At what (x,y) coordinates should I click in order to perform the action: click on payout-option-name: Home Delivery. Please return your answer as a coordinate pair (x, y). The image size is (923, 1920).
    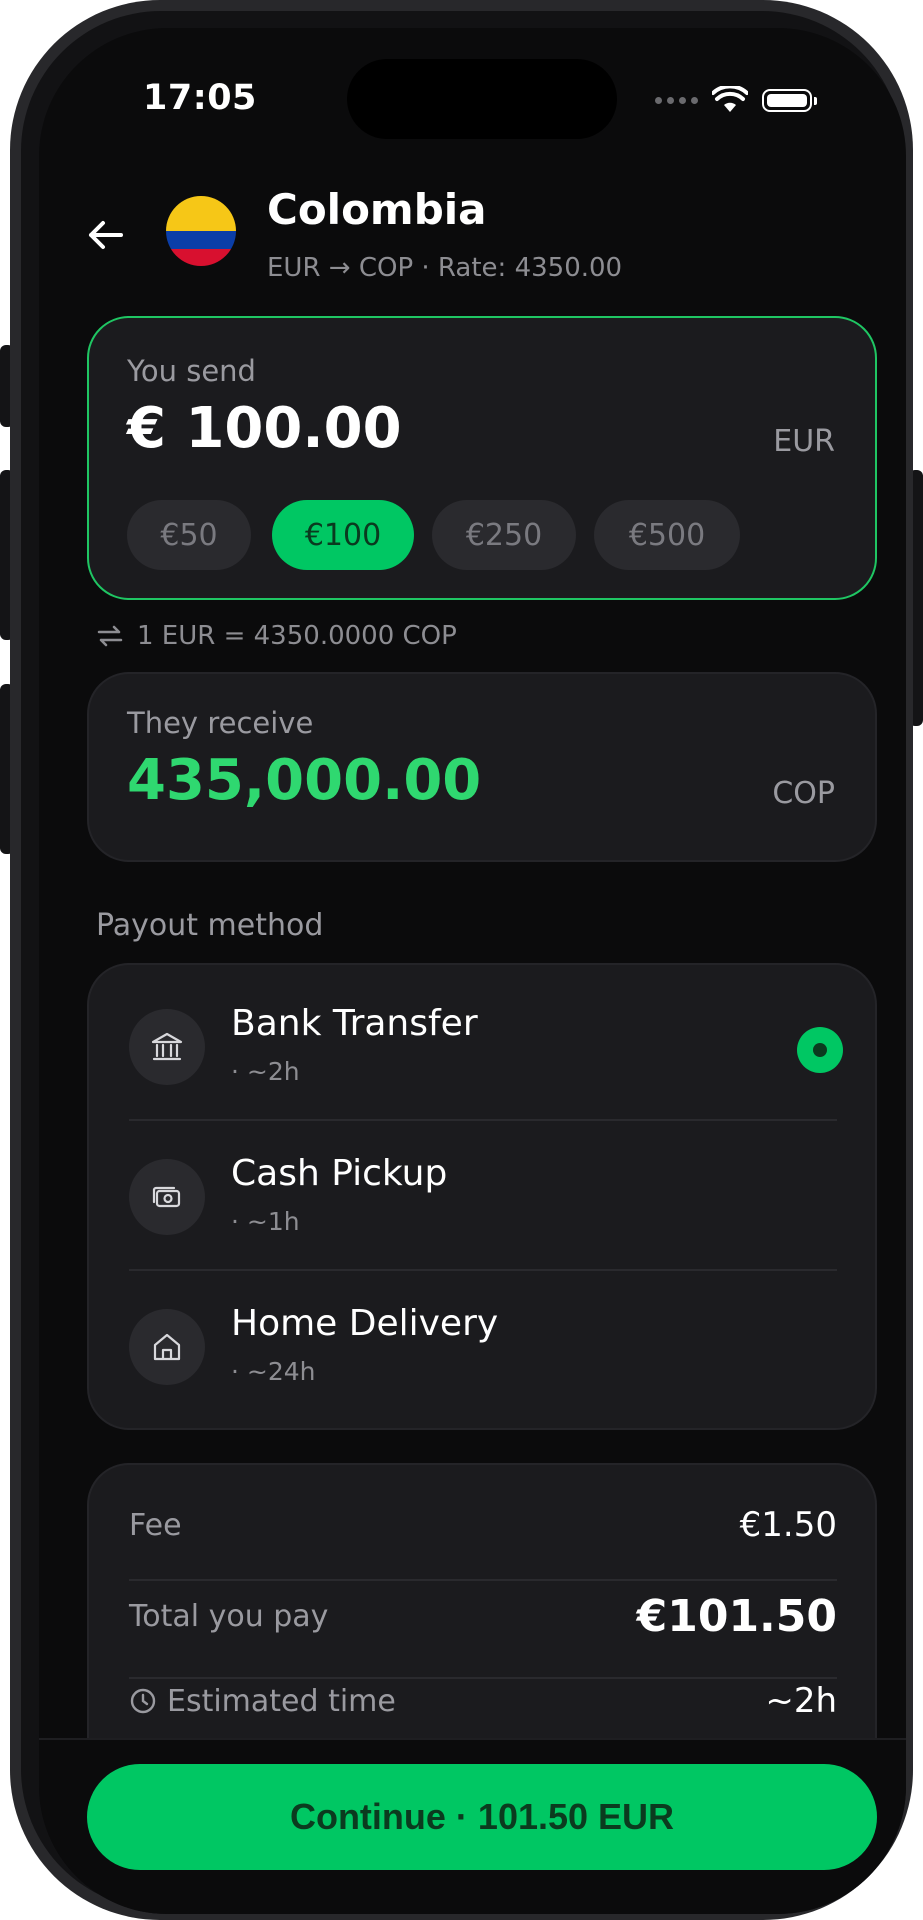
    Looking at the image, I should click on (365, 1323).